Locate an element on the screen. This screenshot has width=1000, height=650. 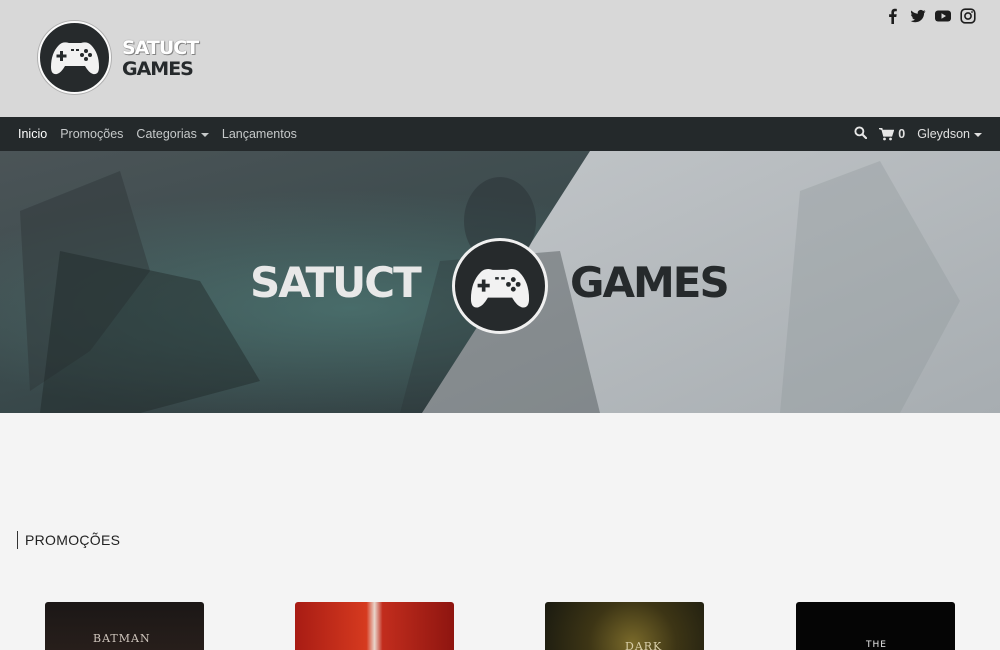
cart-count: 0 is located at coordinates (902, 134).